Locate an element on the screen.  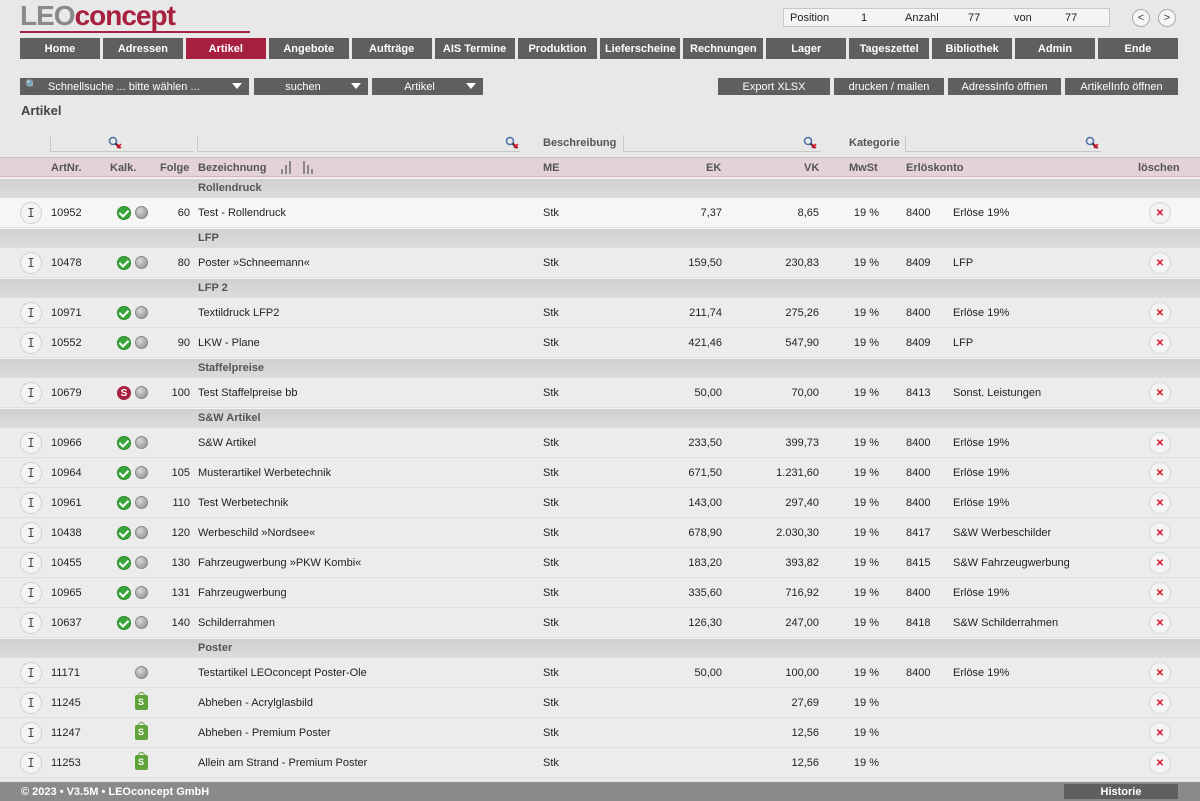
nav-tab-angebote: Angebote is located at coordinates (308, 48).